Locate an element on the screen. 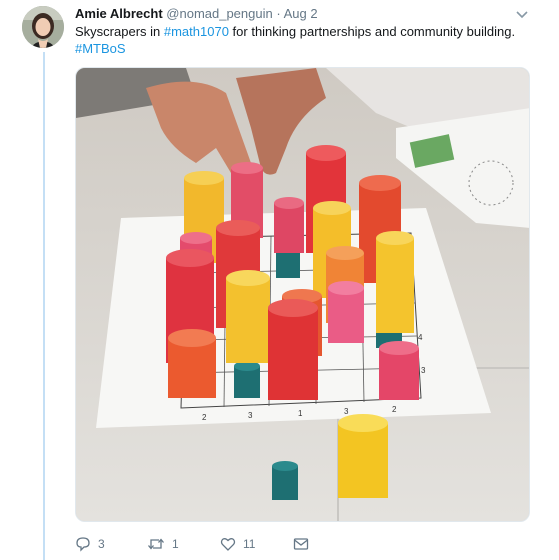  tweet-text-prefix: Skyscrapers in is located at coordinates (119, 31).